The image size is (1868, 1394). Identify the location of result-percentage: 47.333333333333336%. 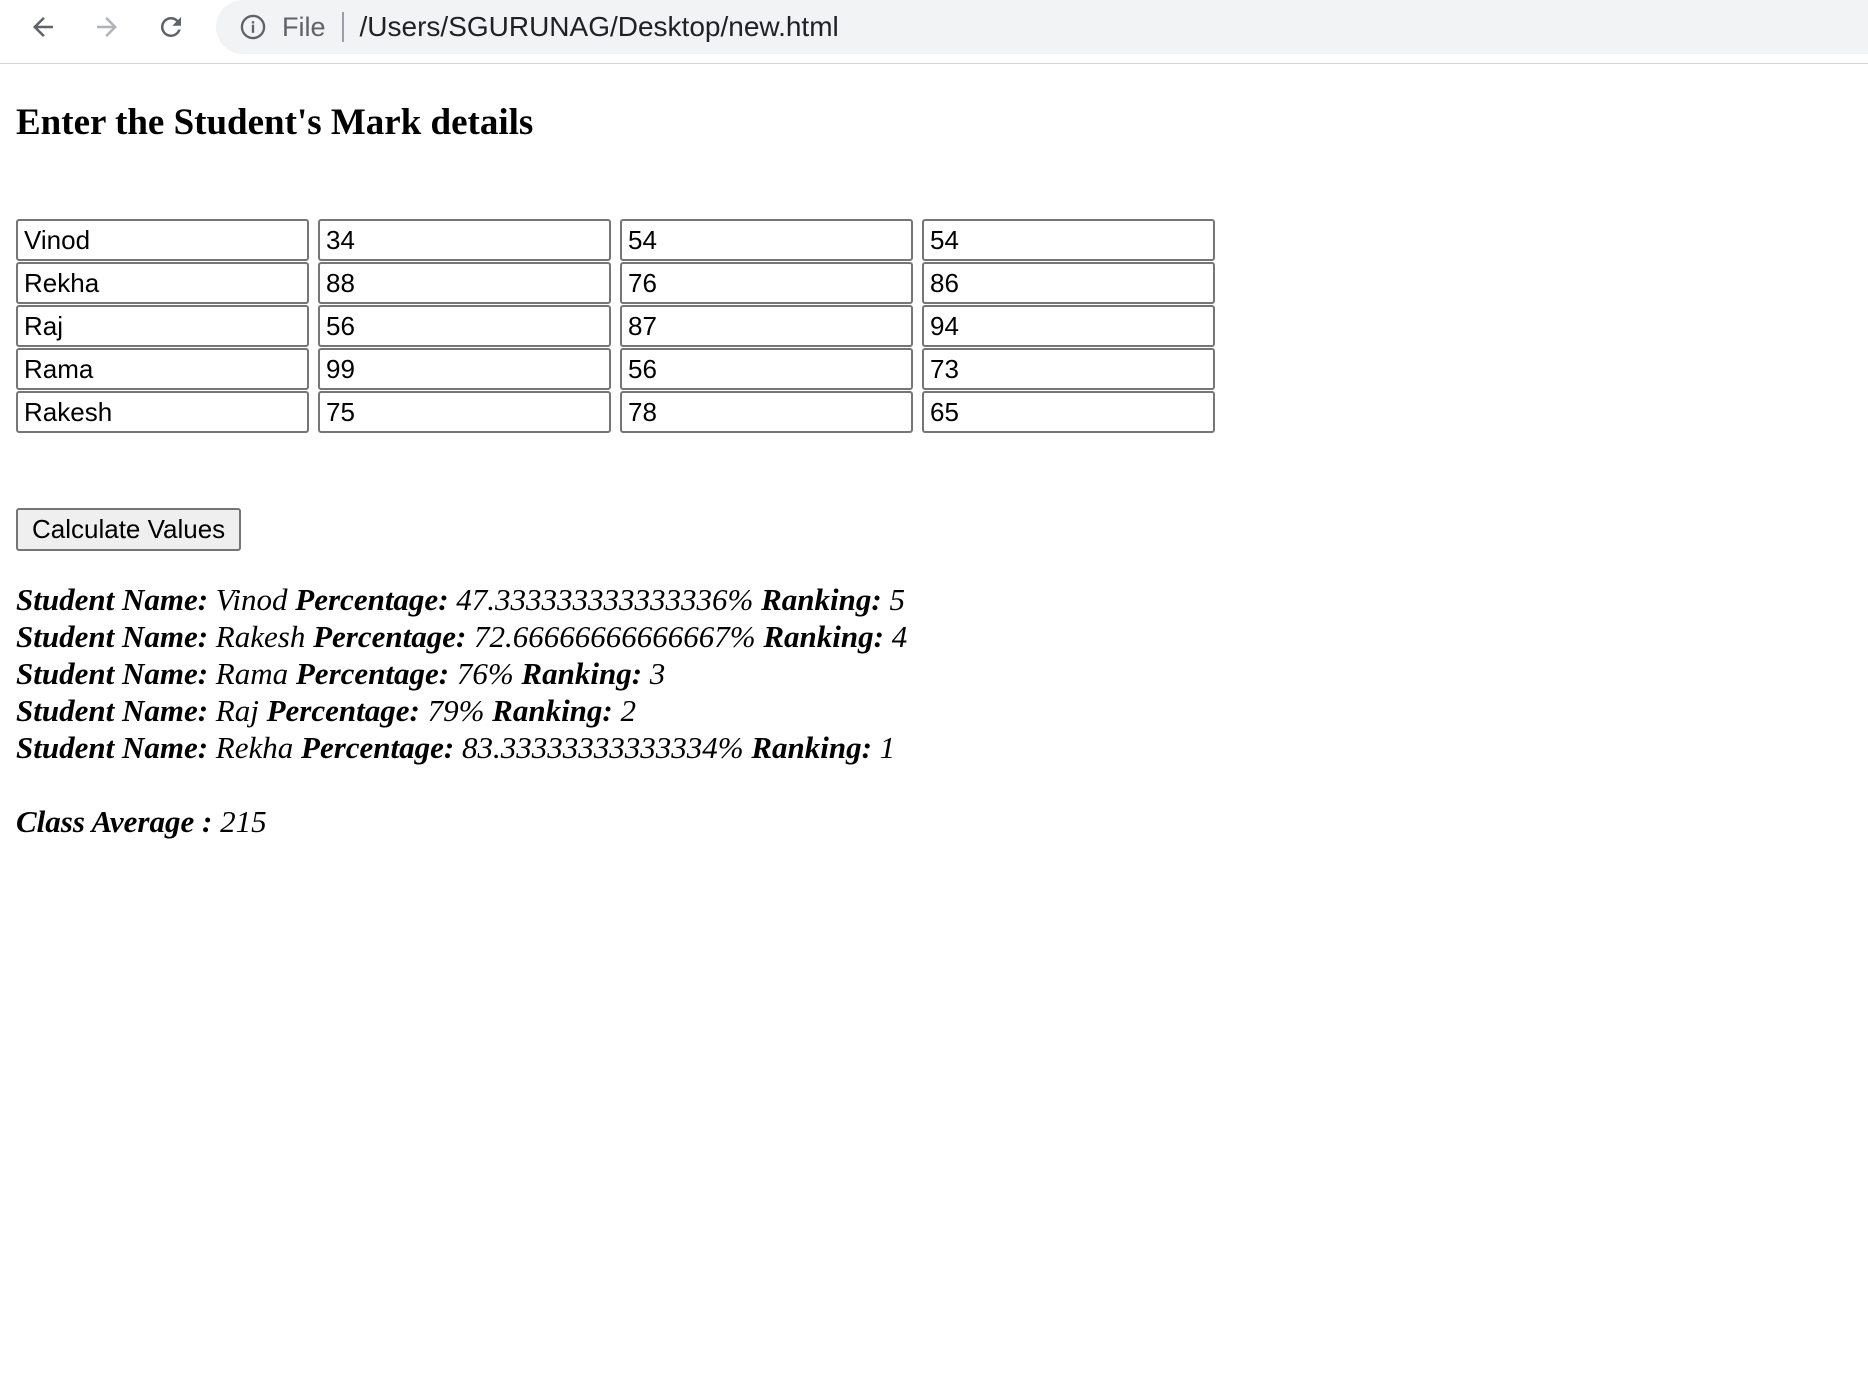
(605, 599).